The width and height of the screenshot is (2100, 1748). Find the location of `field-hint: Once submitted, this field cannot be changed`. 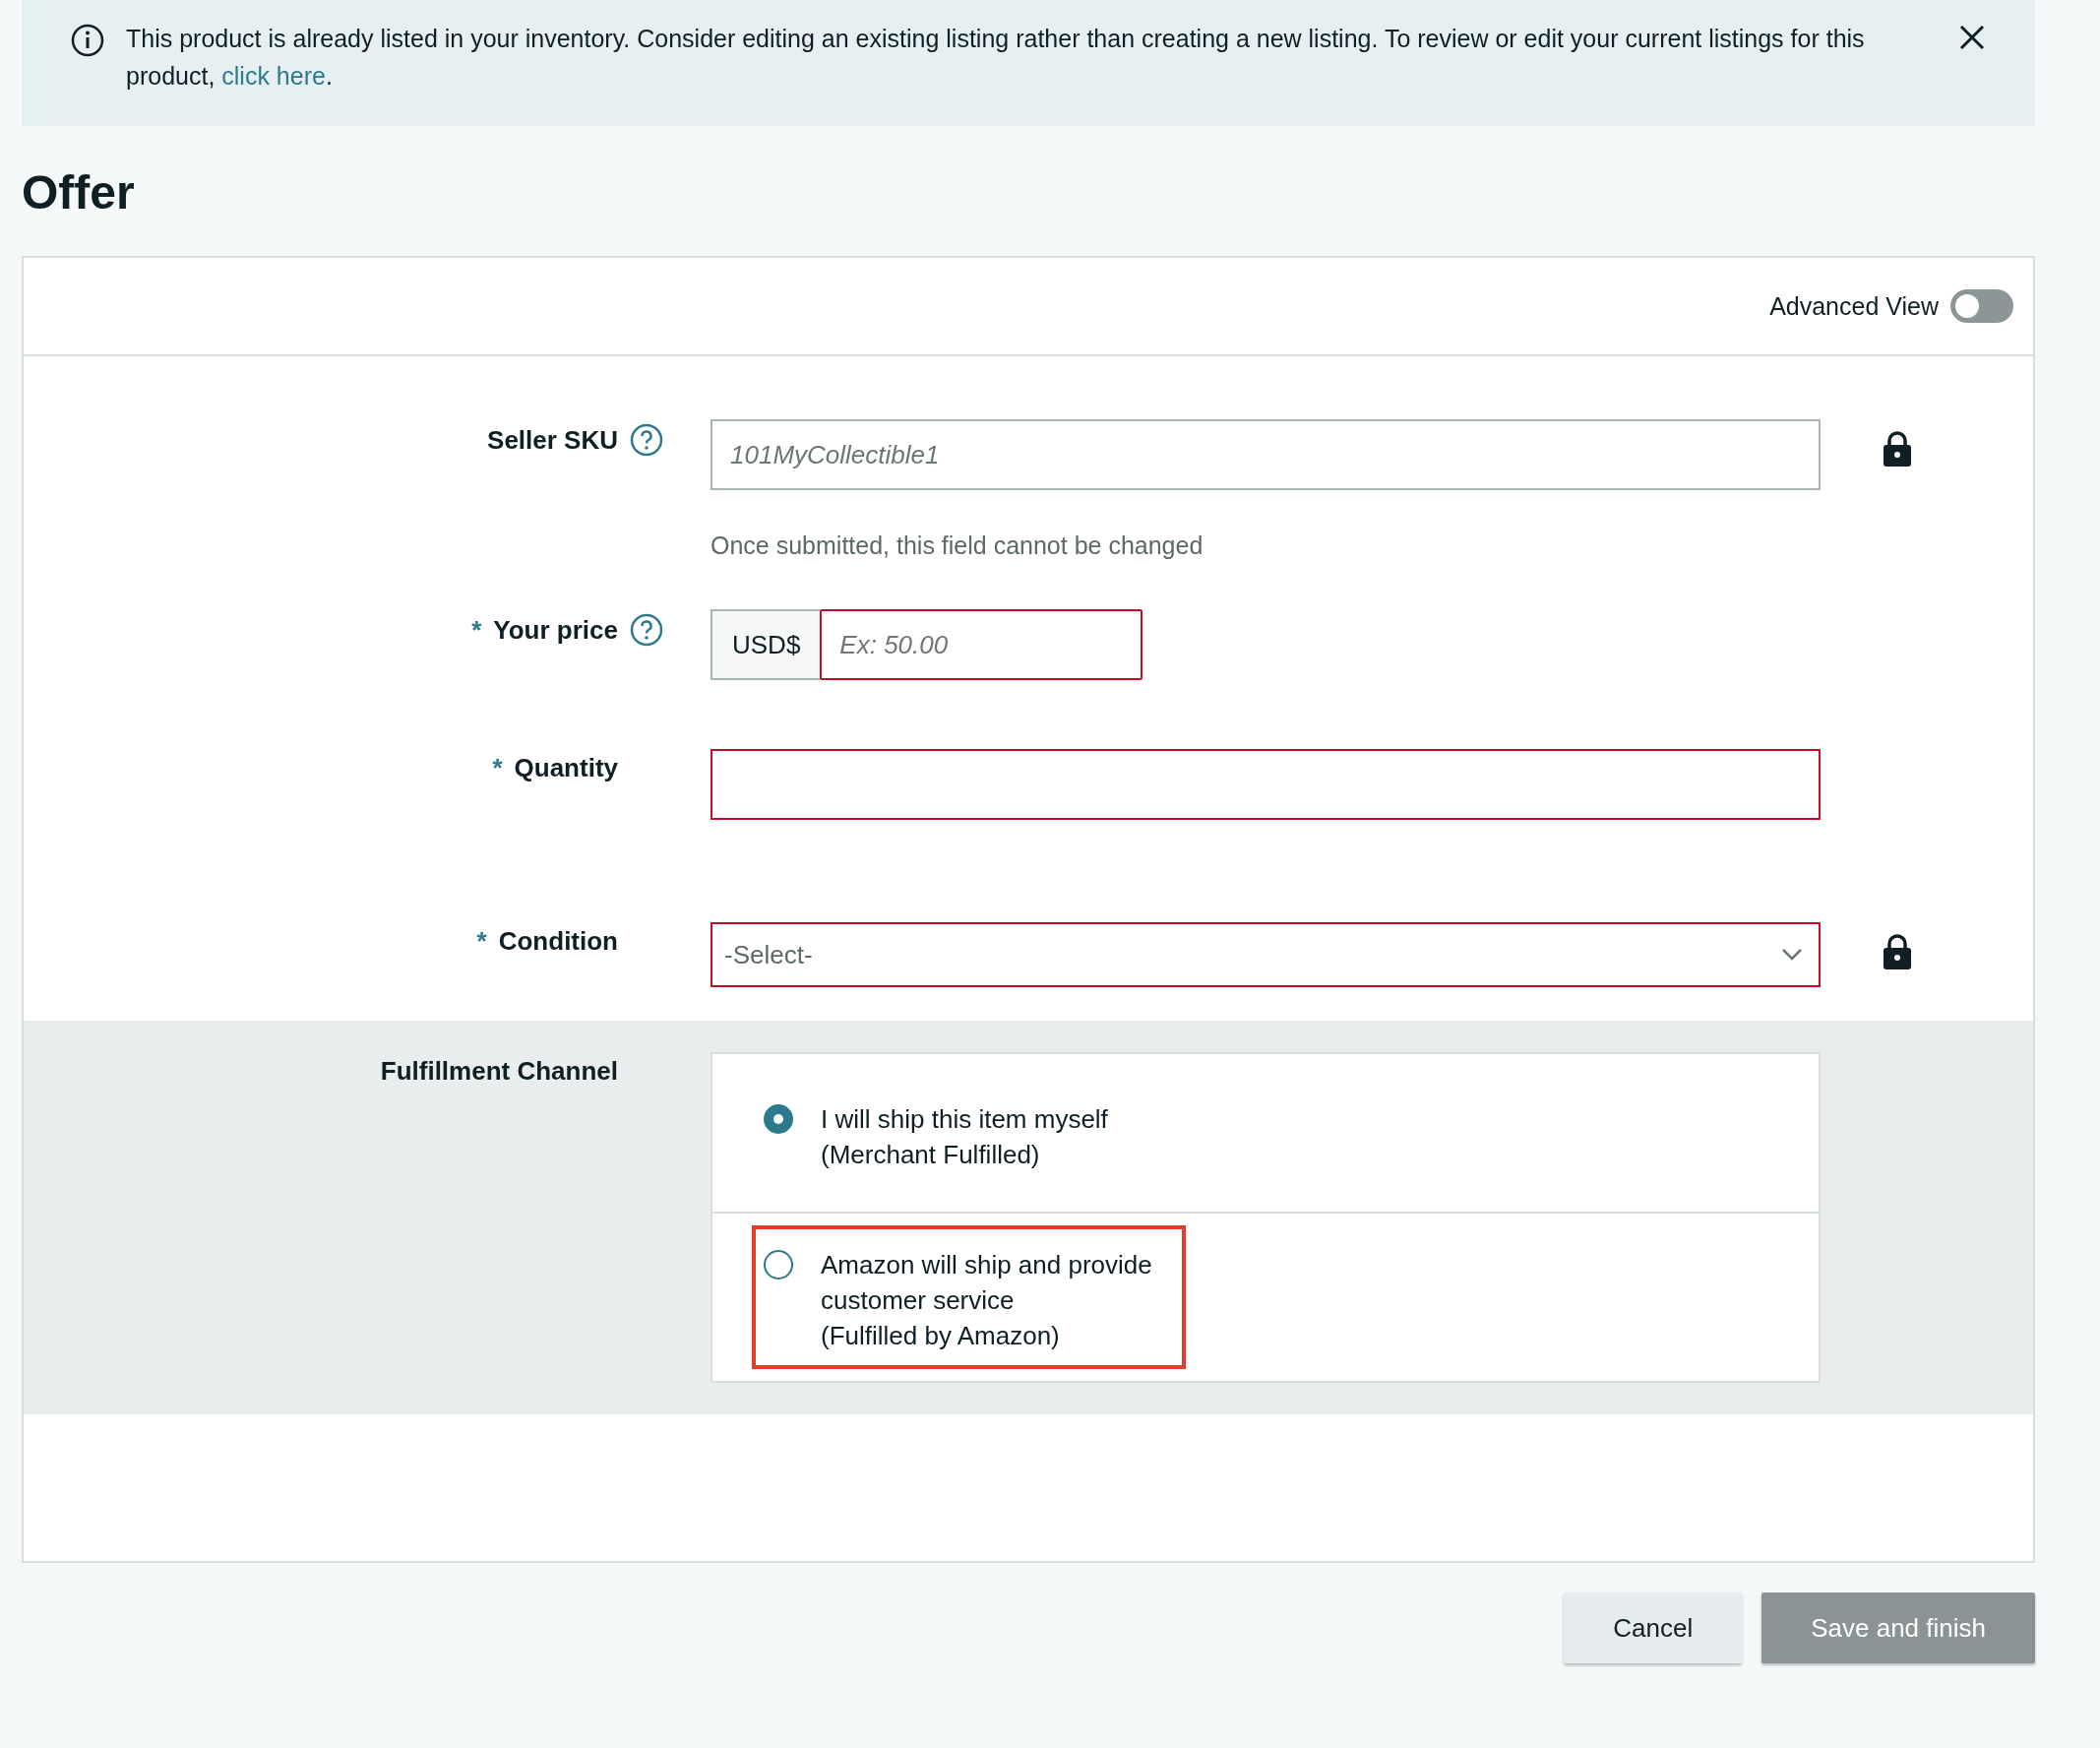

field-hint: Once submitted, this field cannot be changed is located at coordinates (957, 546).